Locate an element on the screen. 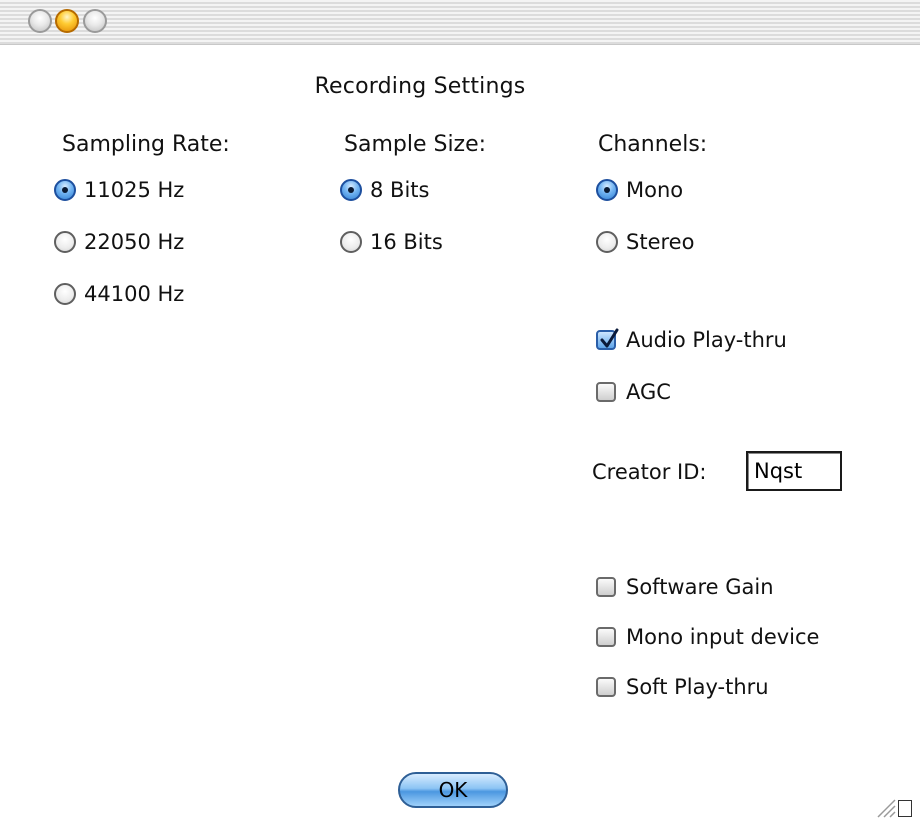  radio-stereo: Stereo is located at coordinates (645, 242).